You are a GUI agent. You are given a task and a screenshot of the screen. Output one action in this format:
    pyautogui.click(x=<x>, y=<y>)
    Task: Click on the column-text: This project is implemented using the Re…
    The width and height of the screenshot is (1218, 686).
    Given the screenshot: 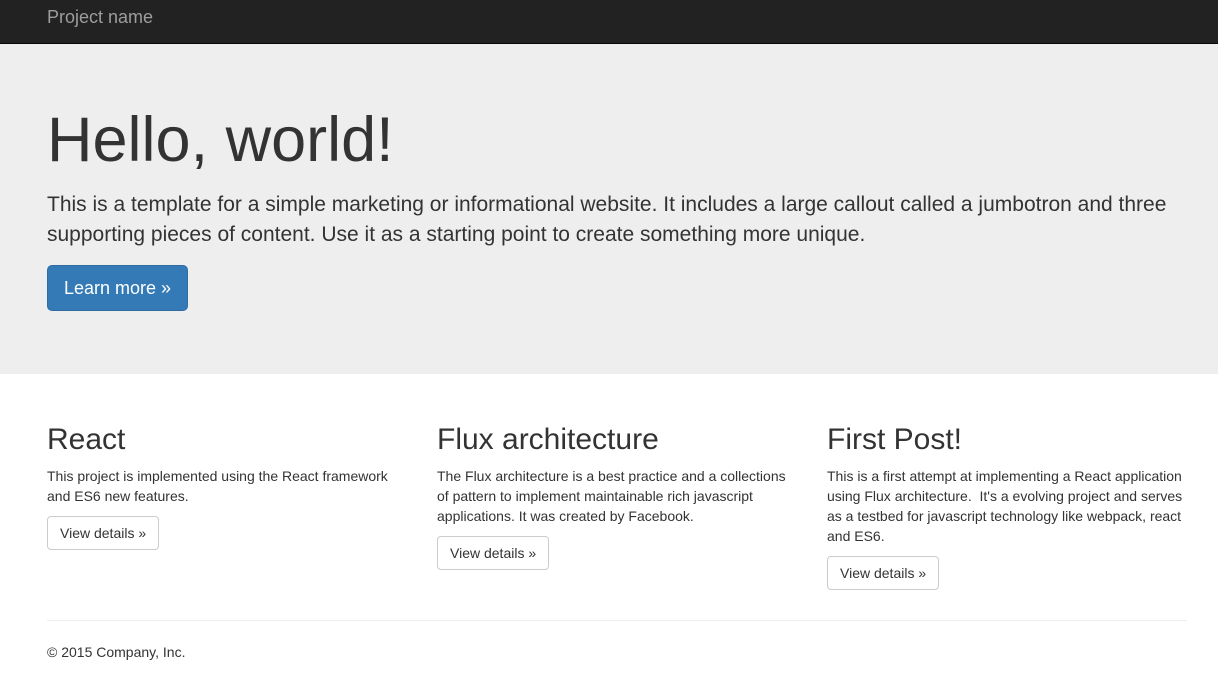 What is the action you would take?
    pyautogui.click(x=217, y=486)
    